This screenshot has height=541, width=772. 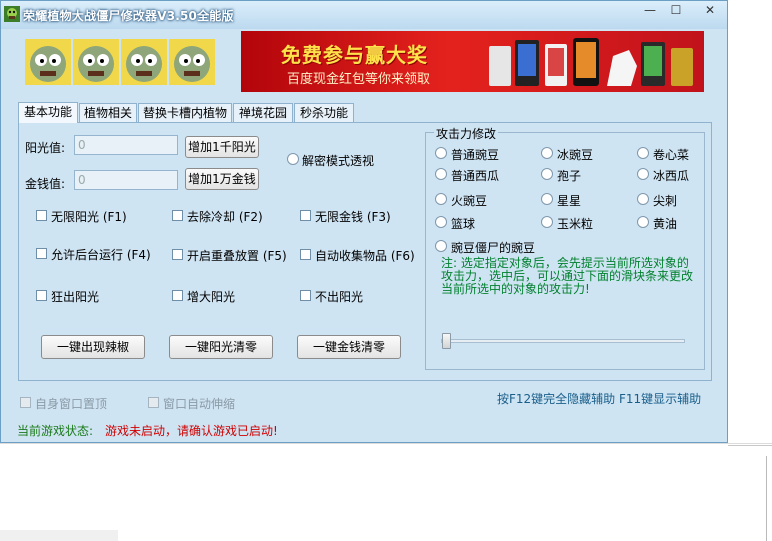 I want to click on no-sun-checkbox, so click(x=305, y=295).